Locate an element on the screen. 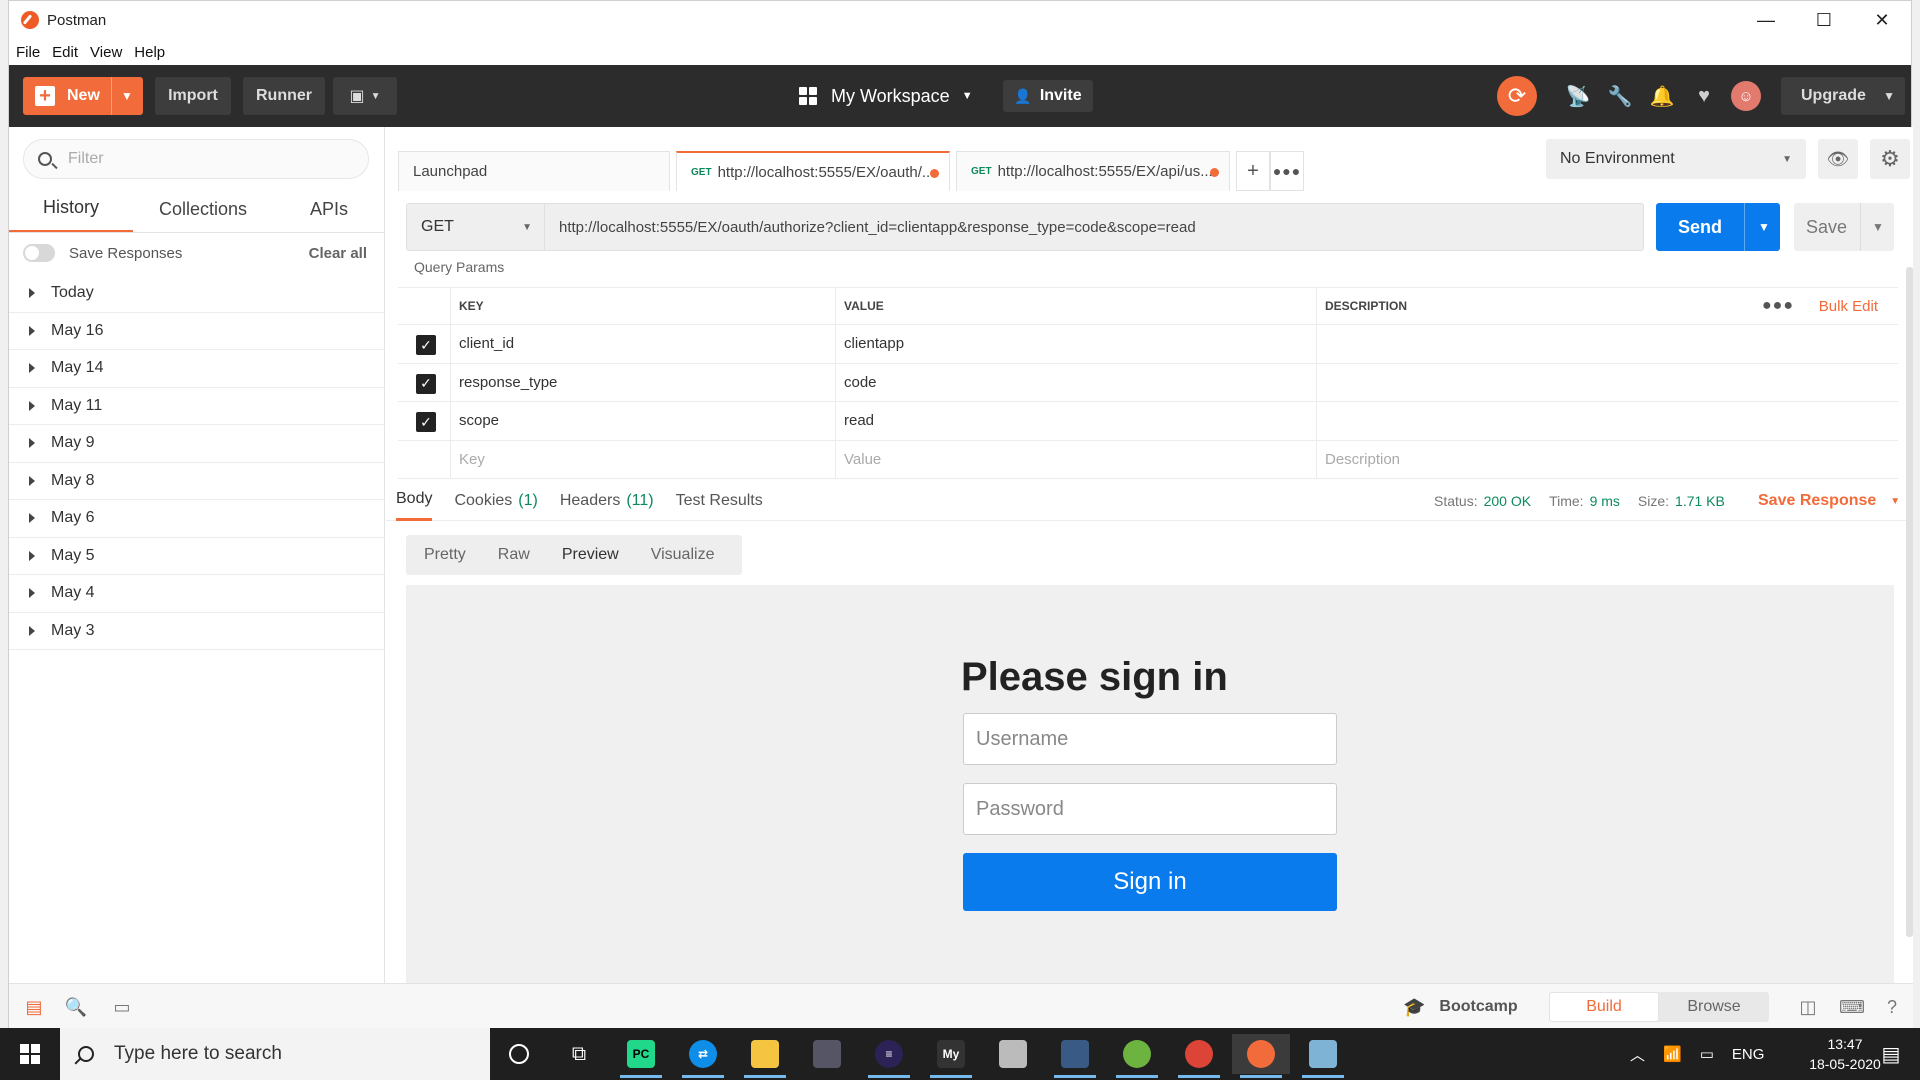 The width and height of the screenshot is (1920, 1080). eye-icon: 👁 is located at coordinates (1838, 159).